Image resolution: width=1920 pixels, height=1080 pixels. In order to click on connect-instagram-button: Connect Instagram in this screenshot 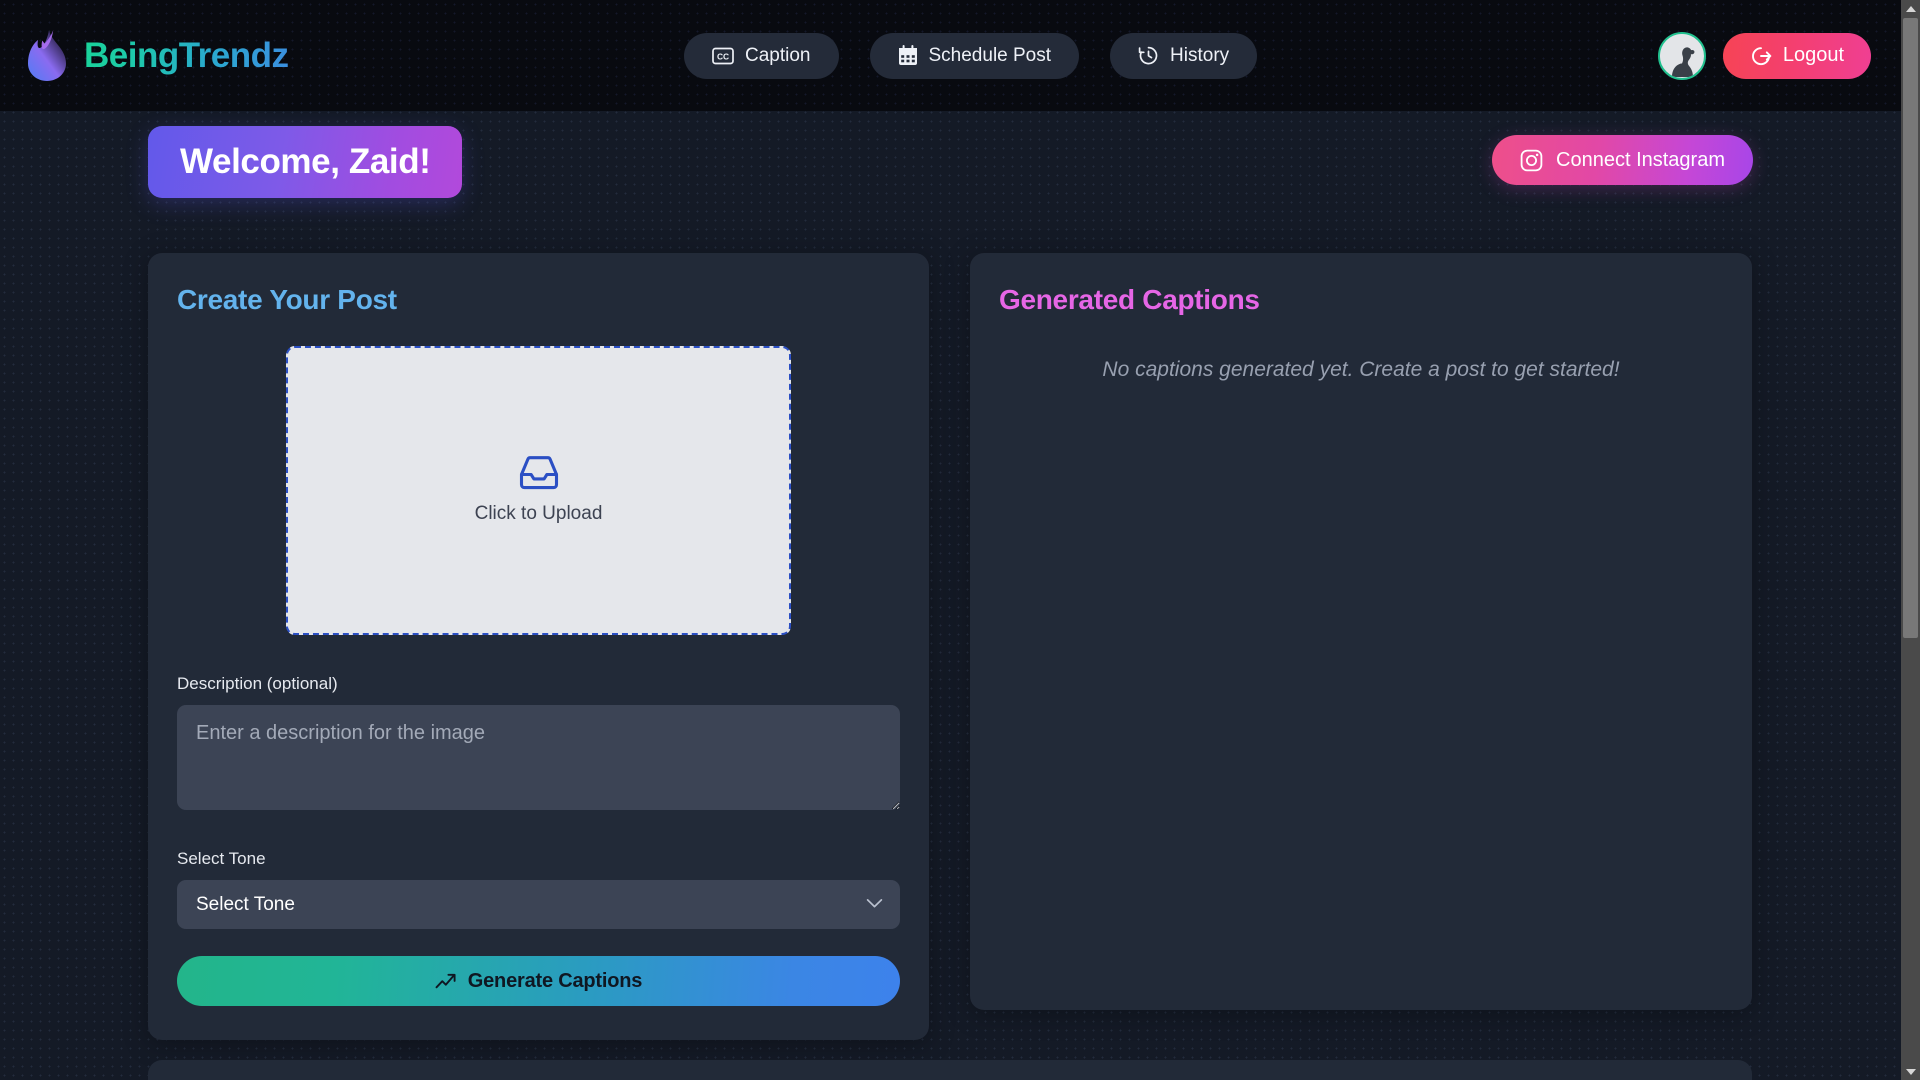, I will do `click(1622, 160)`.